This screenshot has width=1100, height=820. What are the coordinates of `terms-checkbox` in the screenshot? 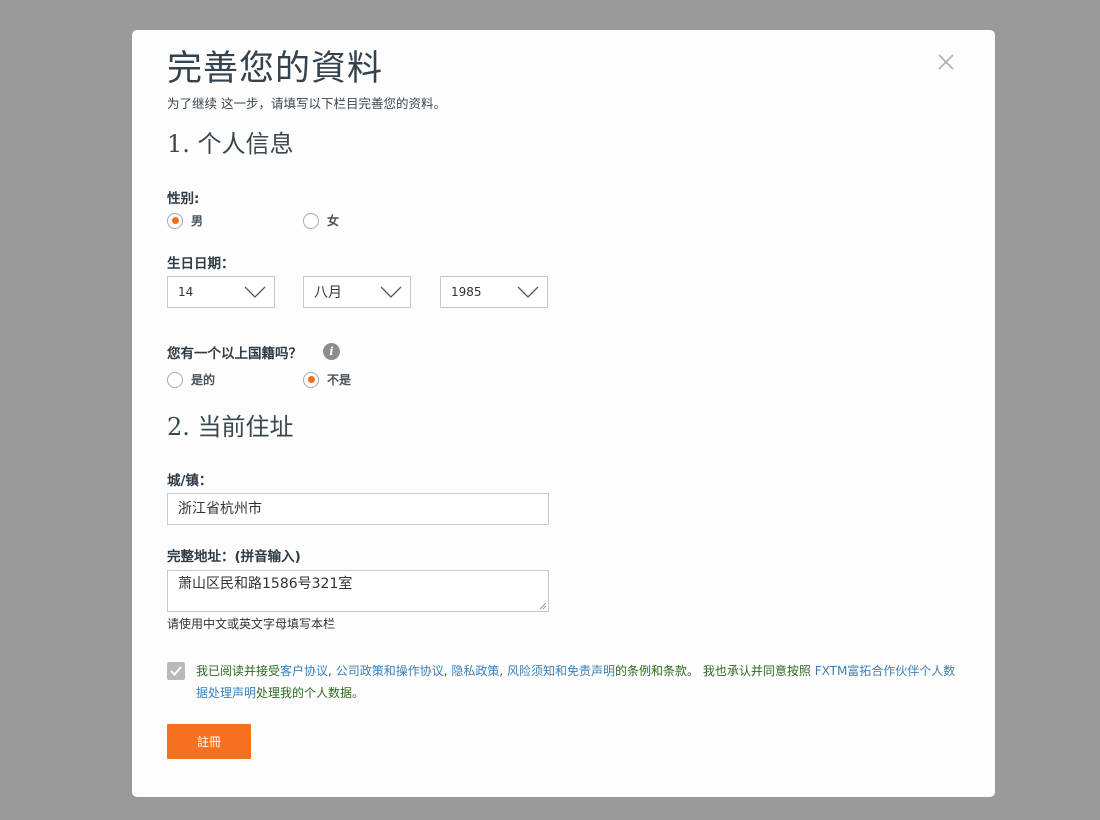 It's located at (176, 671).